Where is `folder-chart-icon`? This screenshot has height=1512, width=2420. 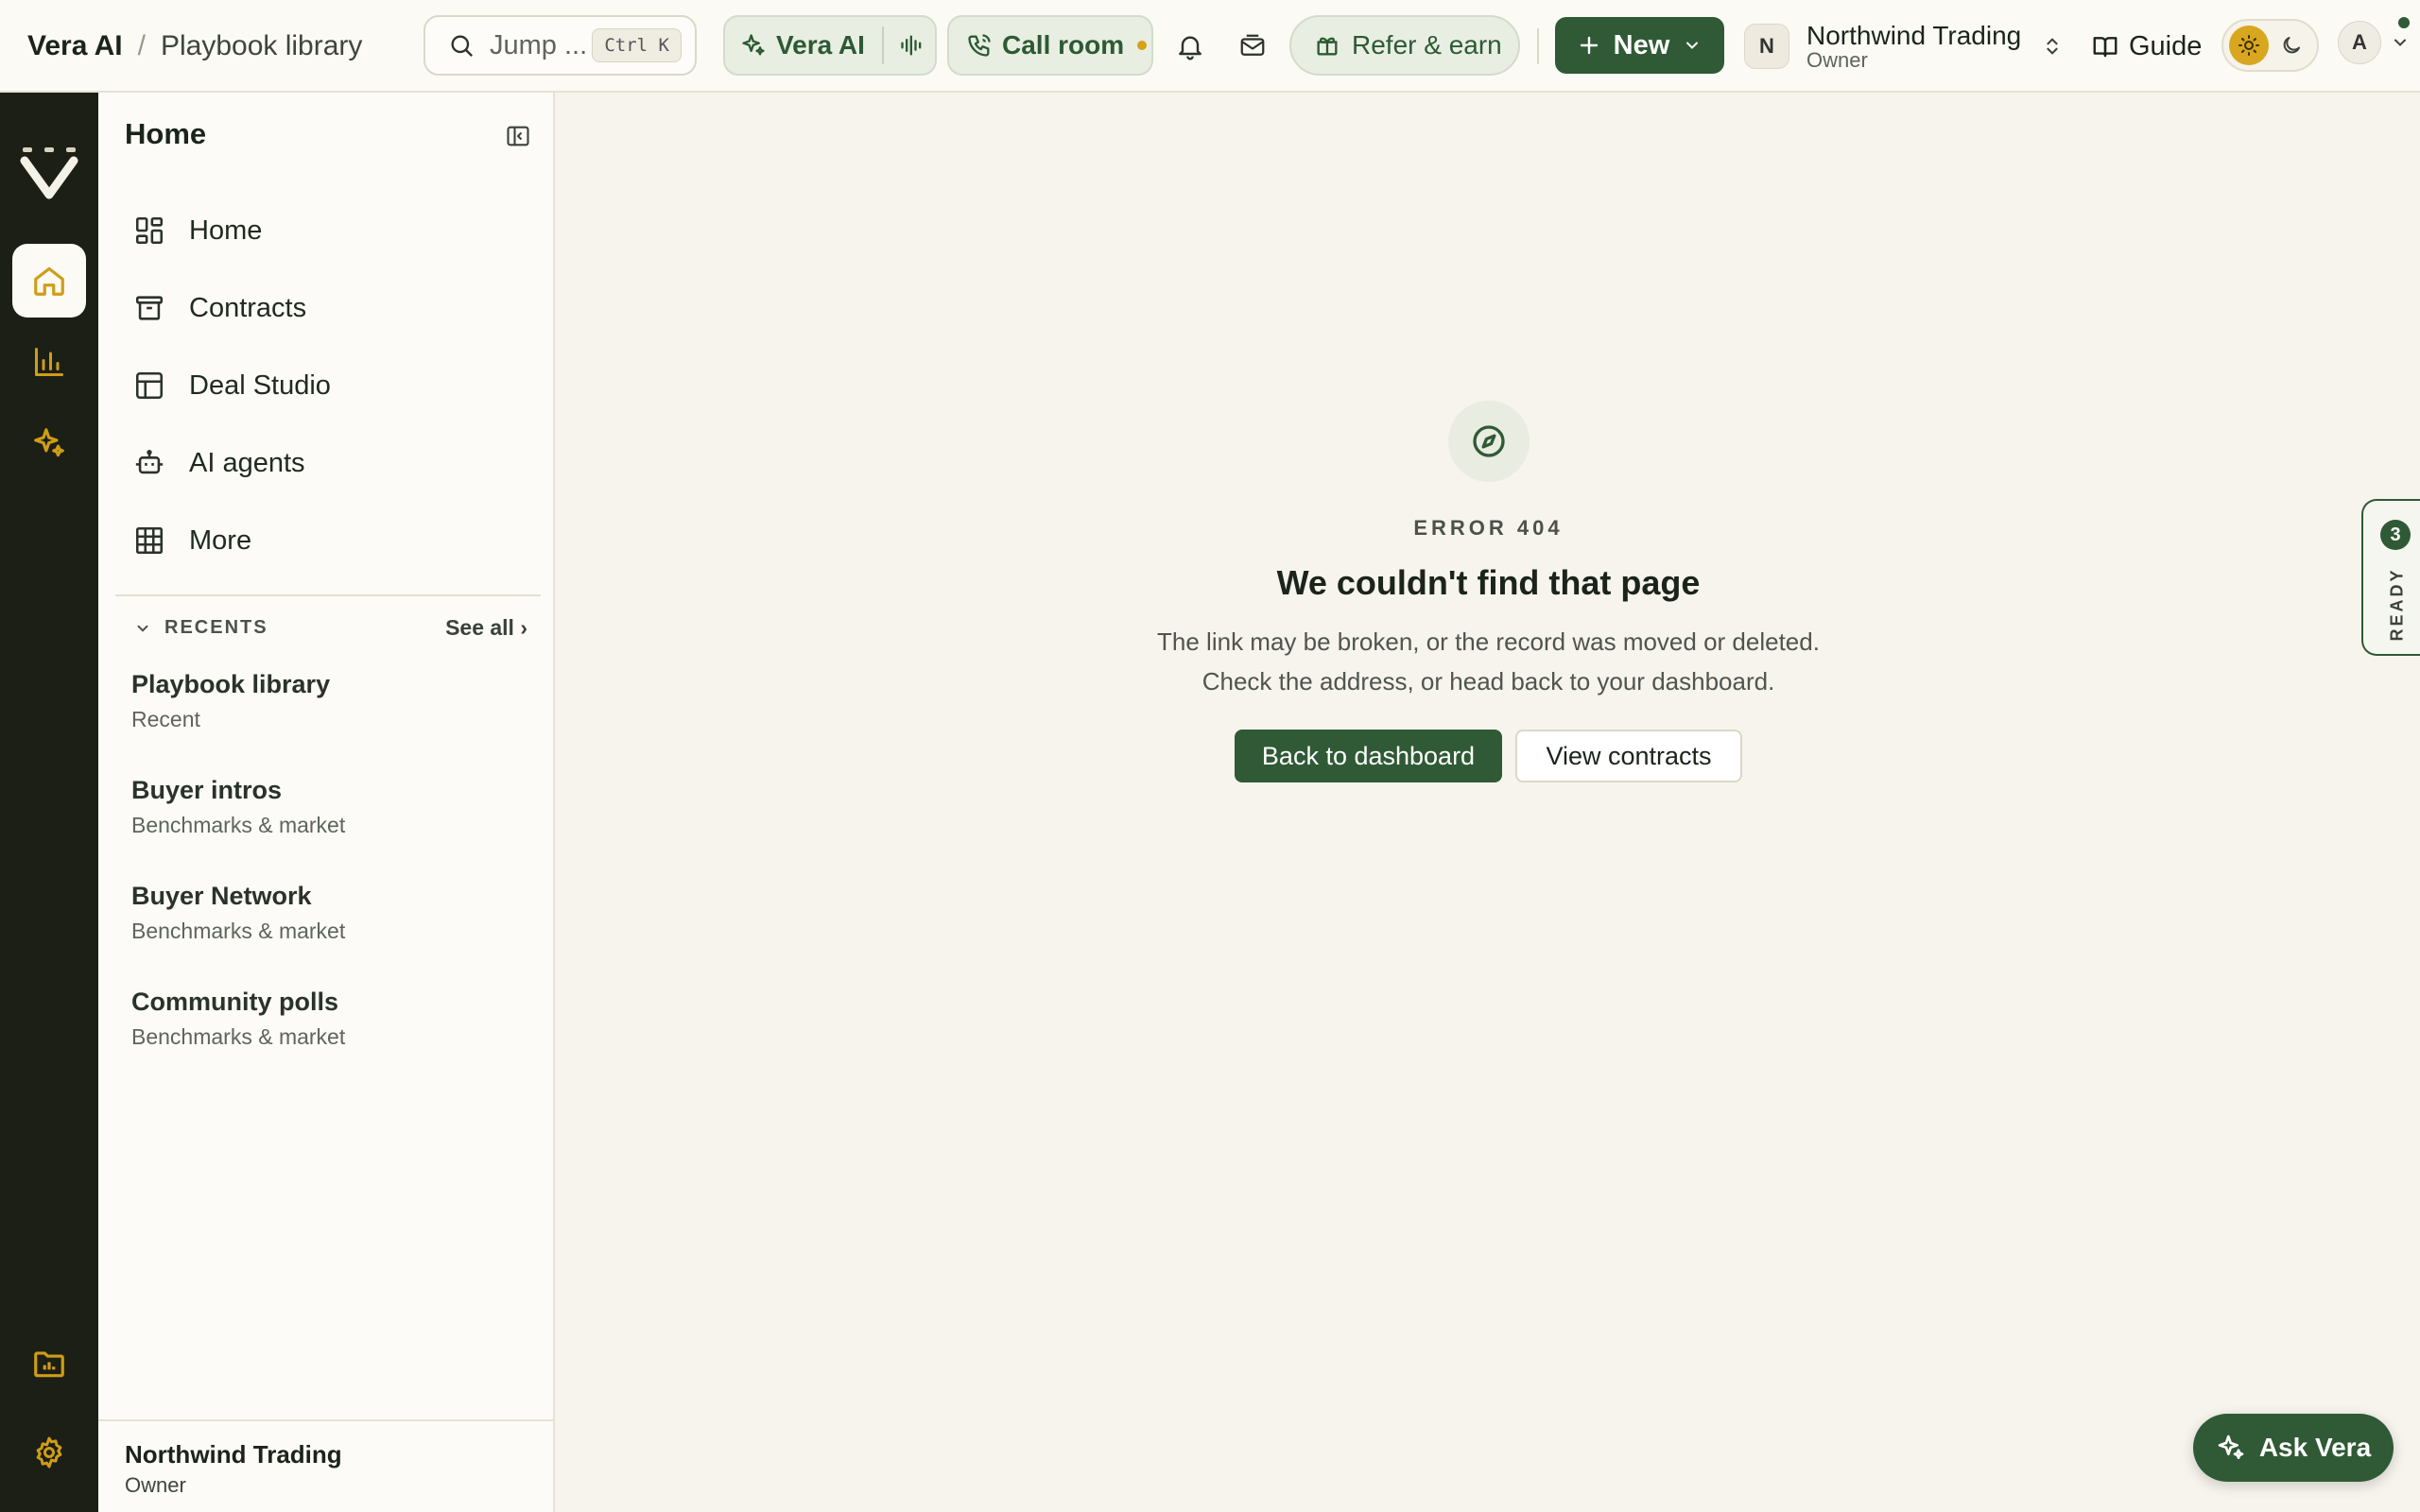 folder-chart-icon is located at coordinates (49, 1364).